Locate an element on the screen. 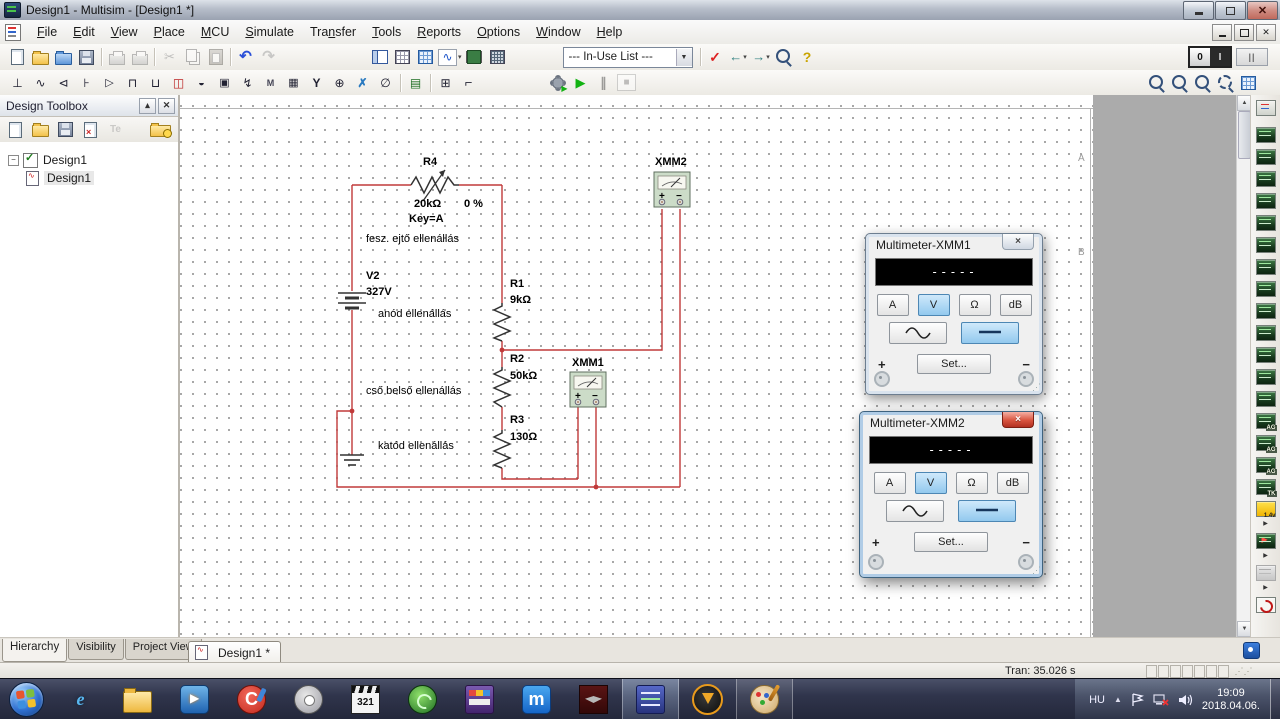 The image size is (1280, 719). ni-corner-icon is located at coordinates (1251, 650).